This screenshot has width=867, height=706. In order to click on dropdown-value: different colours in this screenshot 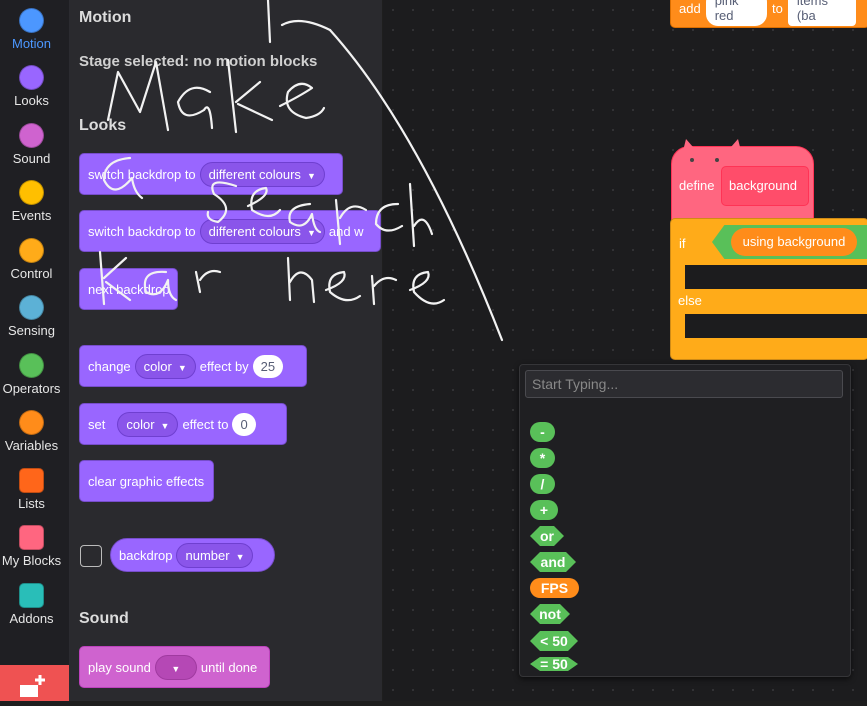, I will do `click(254, 231)`.